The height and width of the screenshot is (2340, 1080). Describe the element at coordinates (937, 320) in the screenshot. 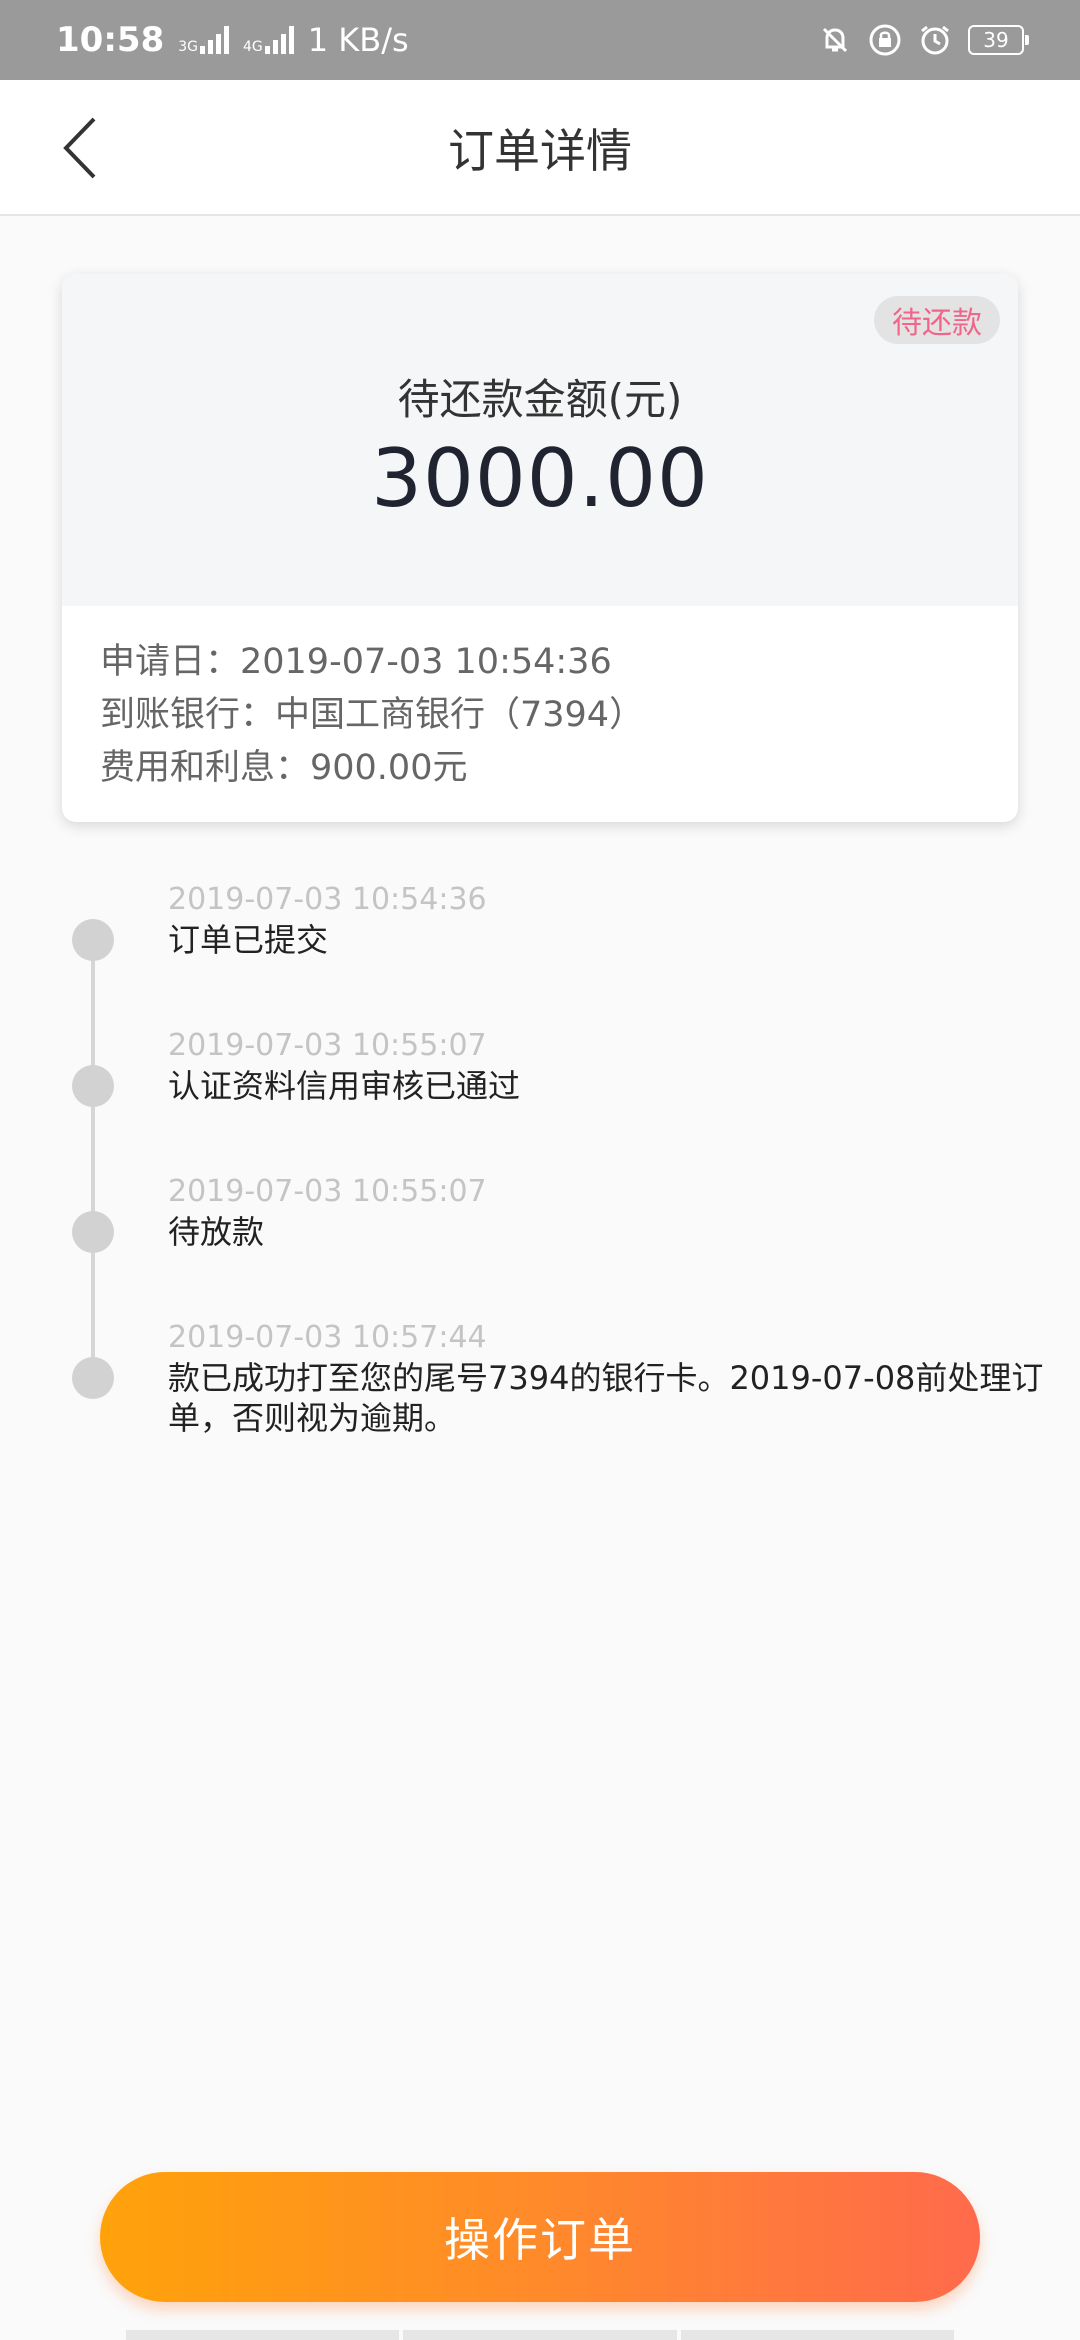

I see `status-badge: 待还款` at that location.